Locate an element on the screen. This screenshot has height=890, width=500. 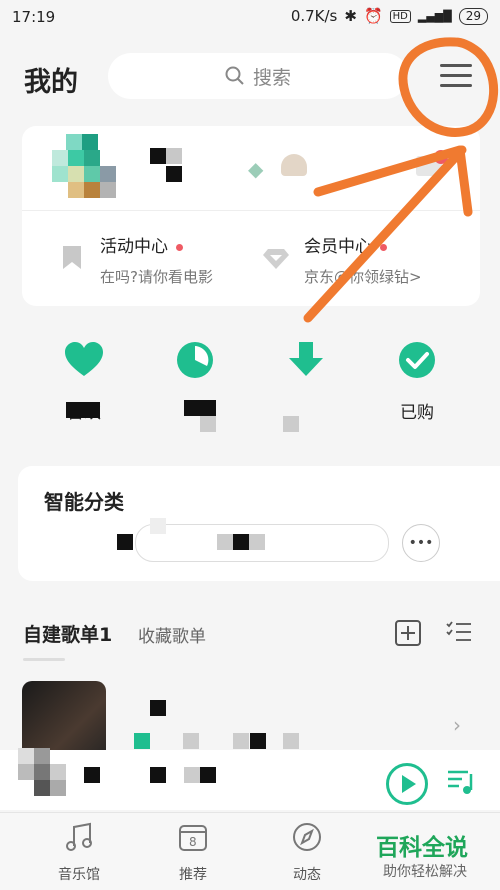
annotation-circle is located at coordinates (448, 87).